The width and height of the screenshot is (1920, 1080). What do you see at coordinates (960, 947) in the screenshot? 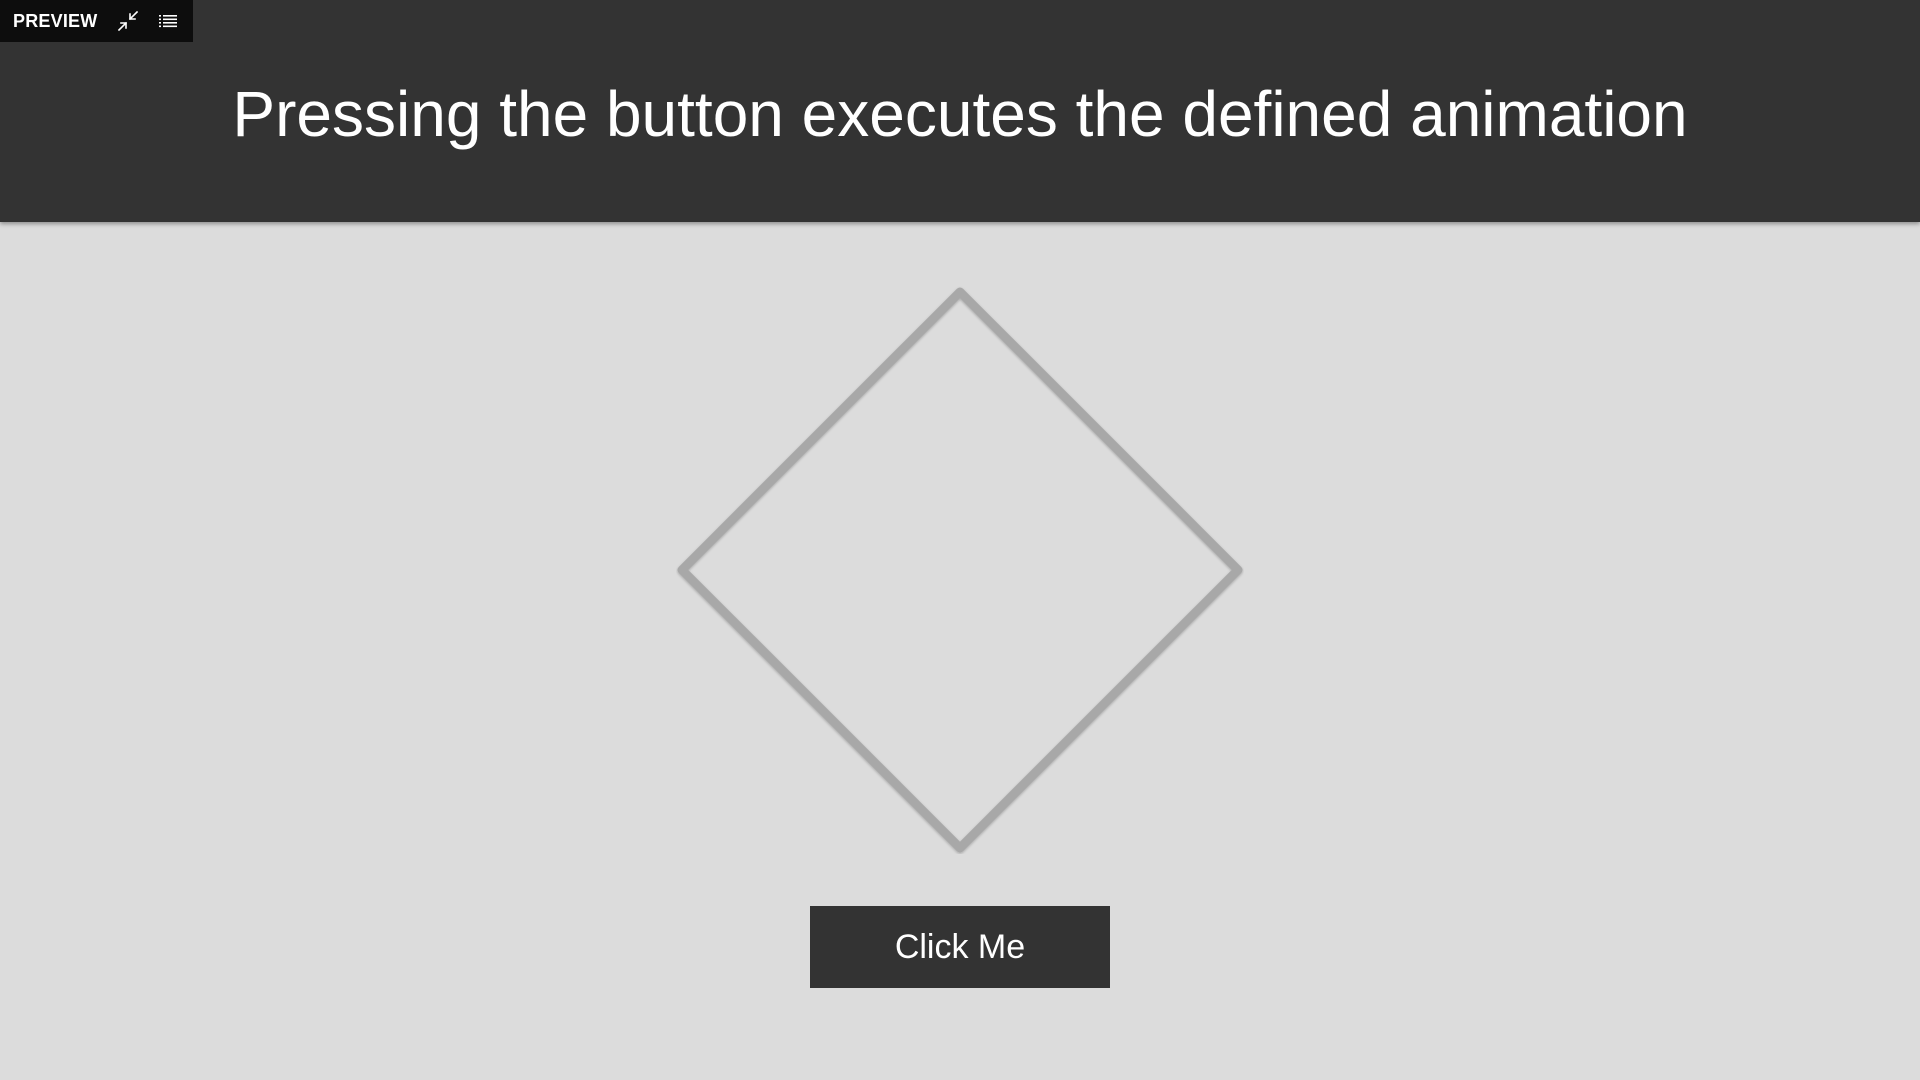
I see `click-me-button: Click Me` at bounding box center [960, 947].